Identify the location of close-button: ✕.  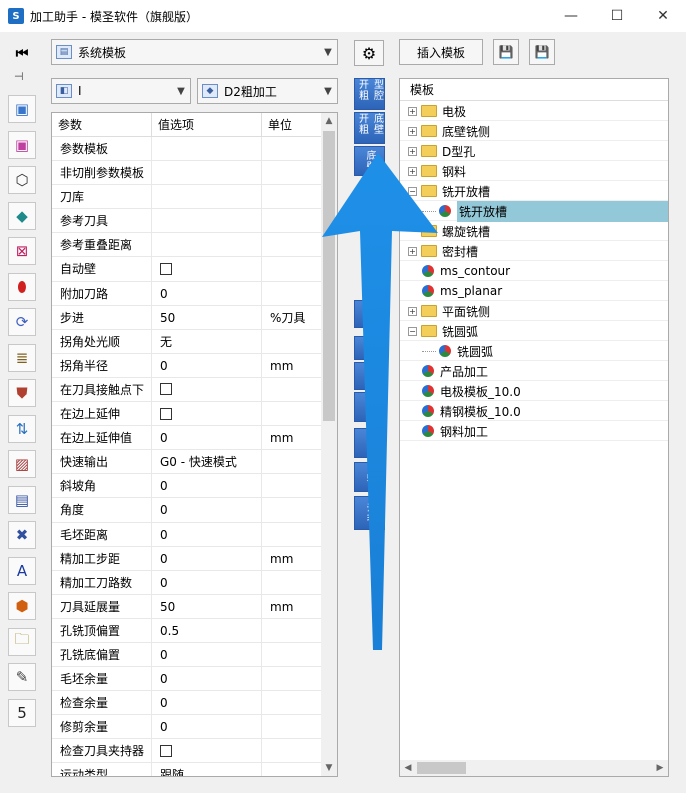
(663, 16).